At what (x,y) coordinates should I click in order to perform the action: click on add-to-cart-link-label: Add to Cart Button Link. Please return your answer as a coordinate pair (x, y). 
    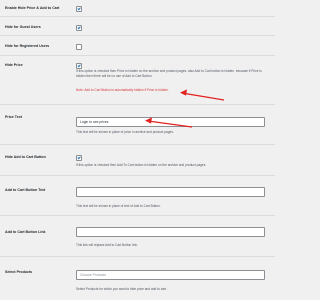
    Looking at the image, I should click on (25, 232).